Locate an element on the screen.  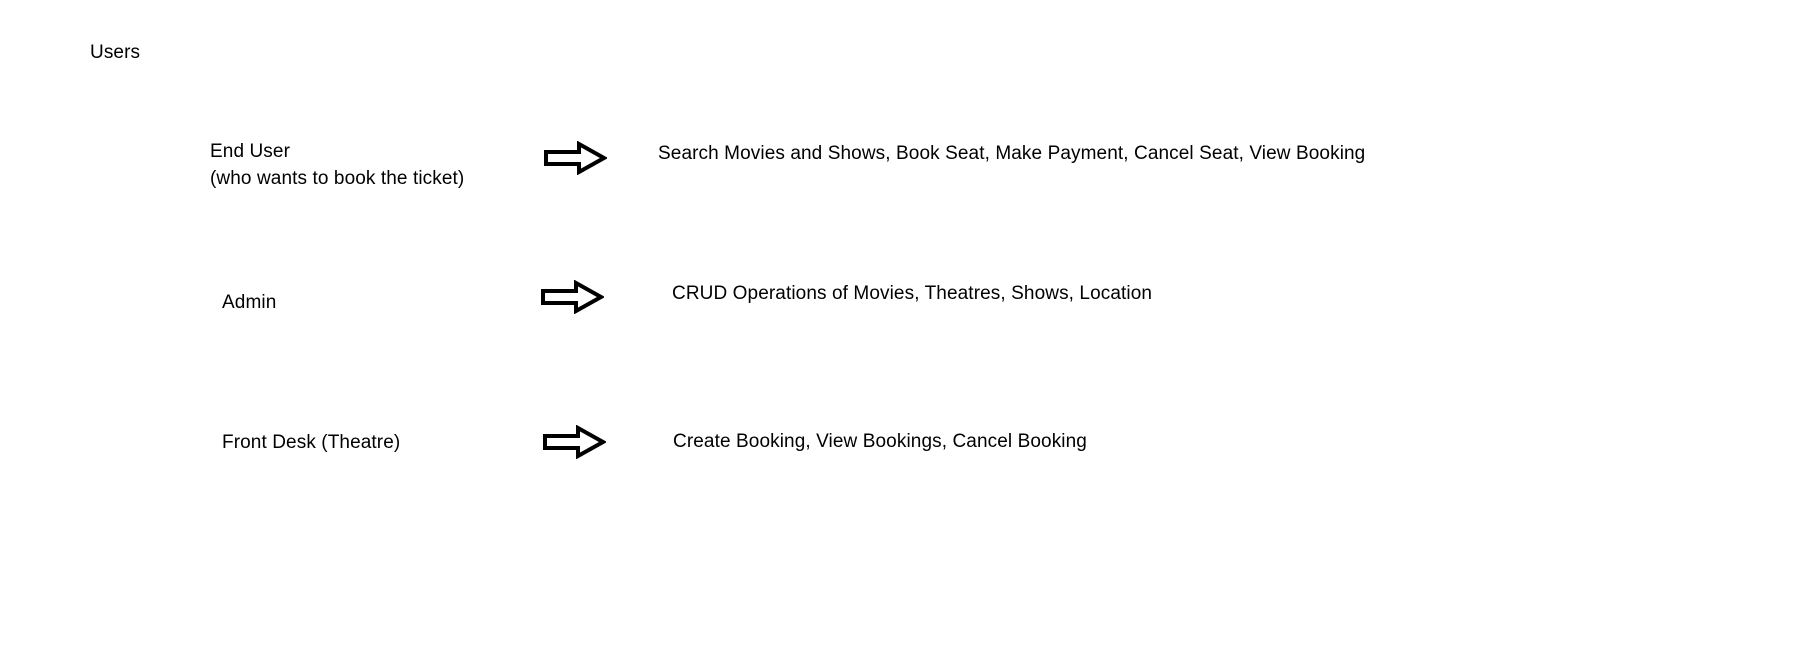
actor-end-user: End User is located at coordinates (250, 151).